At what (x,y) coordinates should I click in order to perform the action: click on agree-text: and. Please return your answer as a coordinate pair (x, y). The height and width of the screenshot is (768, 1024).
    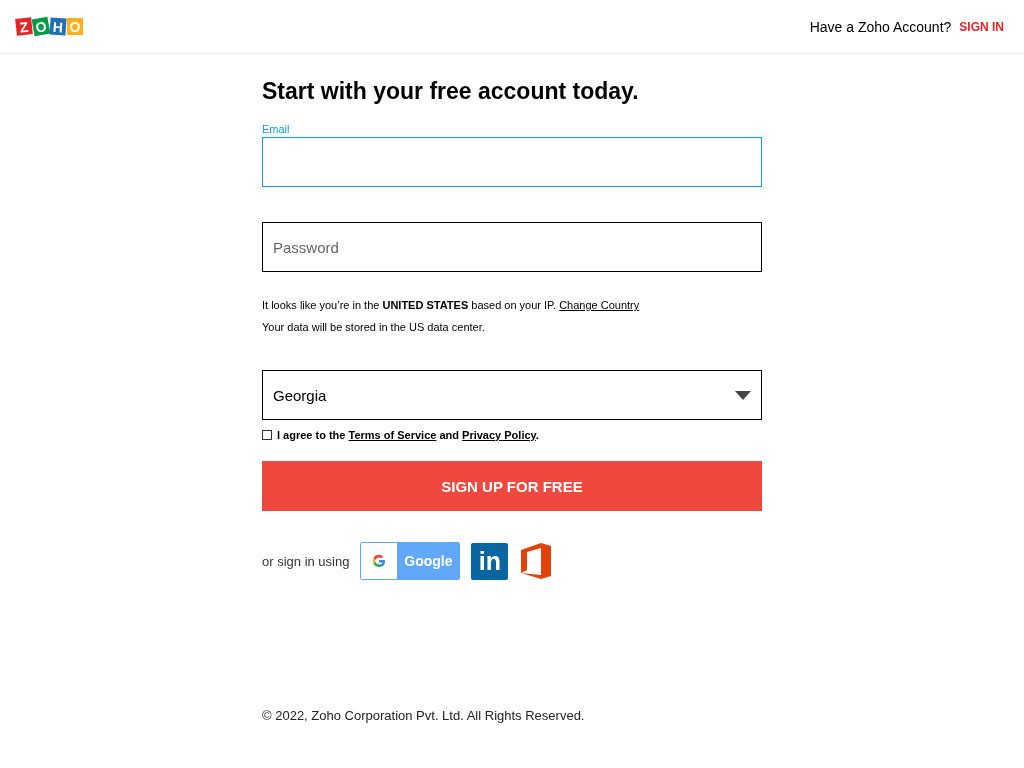
    Looking at the image, I should click on (449, 435).